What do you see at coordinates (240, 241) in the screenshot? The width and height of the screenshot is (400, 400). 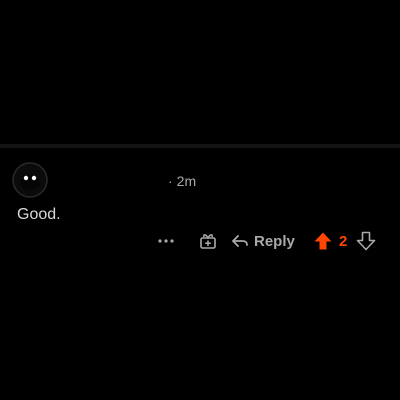 I see `reply-arrow-icon` at bounding box center [240, 241].